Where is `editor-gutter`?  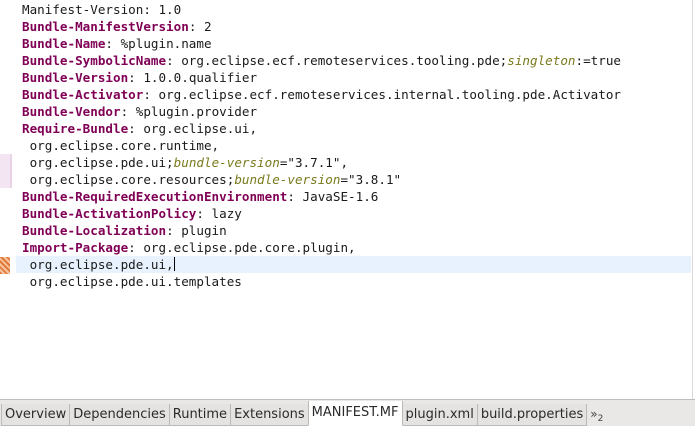
editor-gutter is located at coordinates (8, 199).